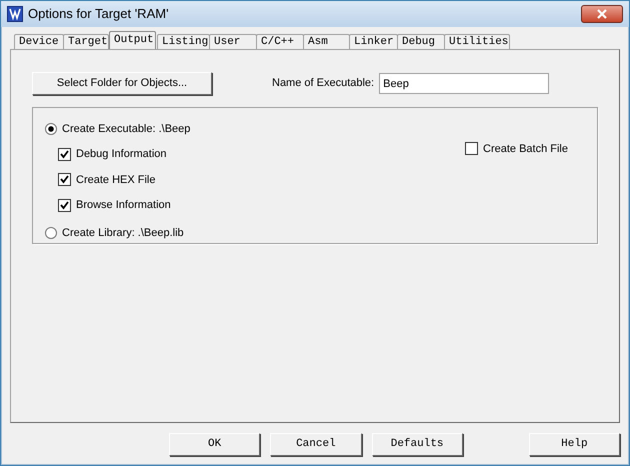 Image resolution: width=630 pixels, height=466 pixels. I want to click on tab: Utilities, so click(477, 41).